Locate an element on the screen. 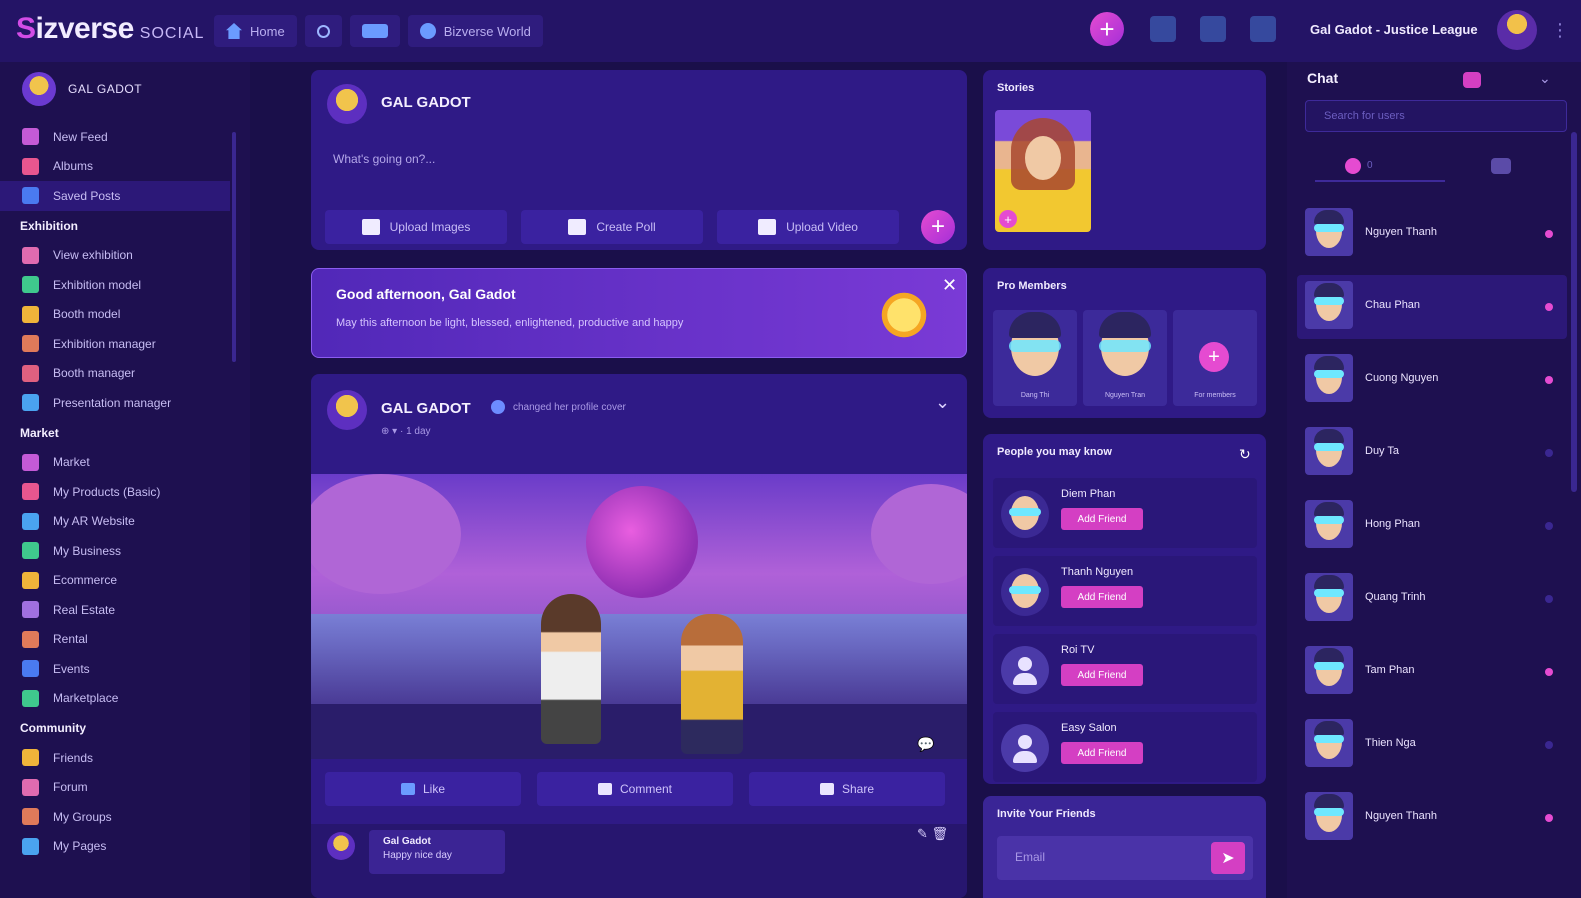 This screenshot has height=898, width=1581. stories-title: Stories is located at coordinates (1016, 88).